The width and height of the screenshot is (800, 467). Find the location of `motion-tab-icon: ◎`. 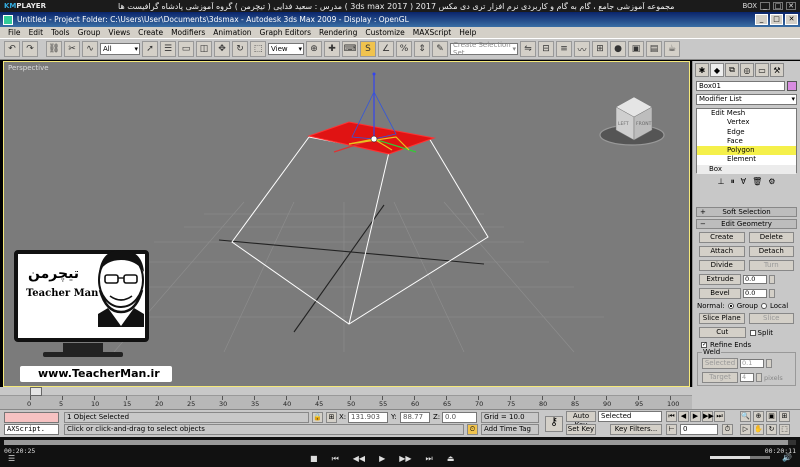

motion-tab-icon: ◎ is located at coordinates (747, 70).